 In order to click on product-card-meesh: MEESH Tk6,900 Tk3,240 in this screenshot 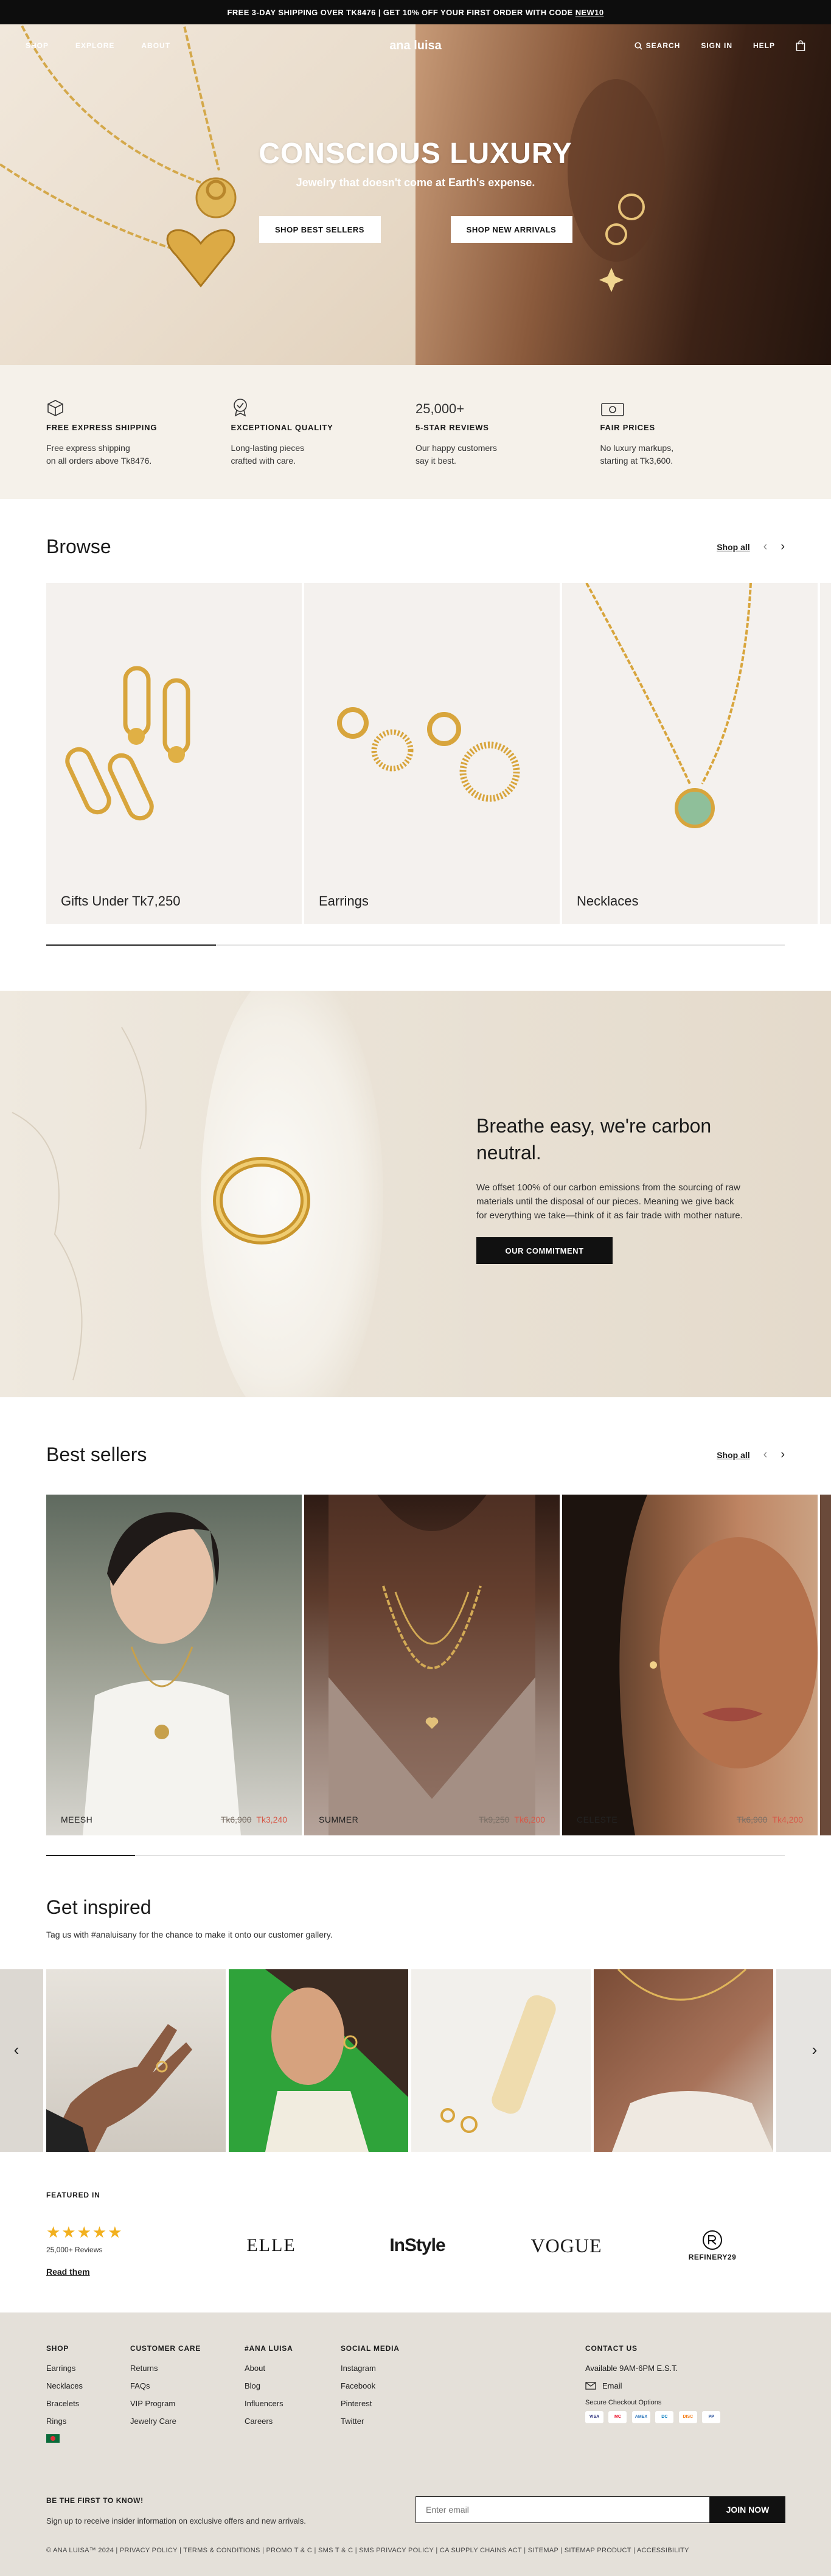, I will do `click(174, 1665)`.